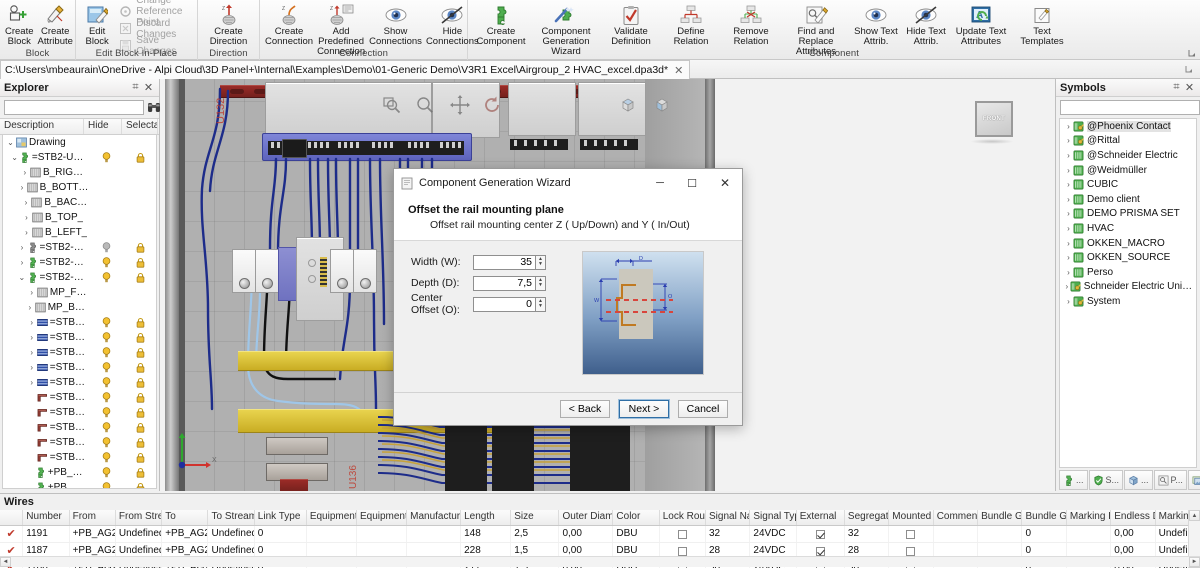  I want to click on chevron-down-icon: ⌄, so click(10, 143).